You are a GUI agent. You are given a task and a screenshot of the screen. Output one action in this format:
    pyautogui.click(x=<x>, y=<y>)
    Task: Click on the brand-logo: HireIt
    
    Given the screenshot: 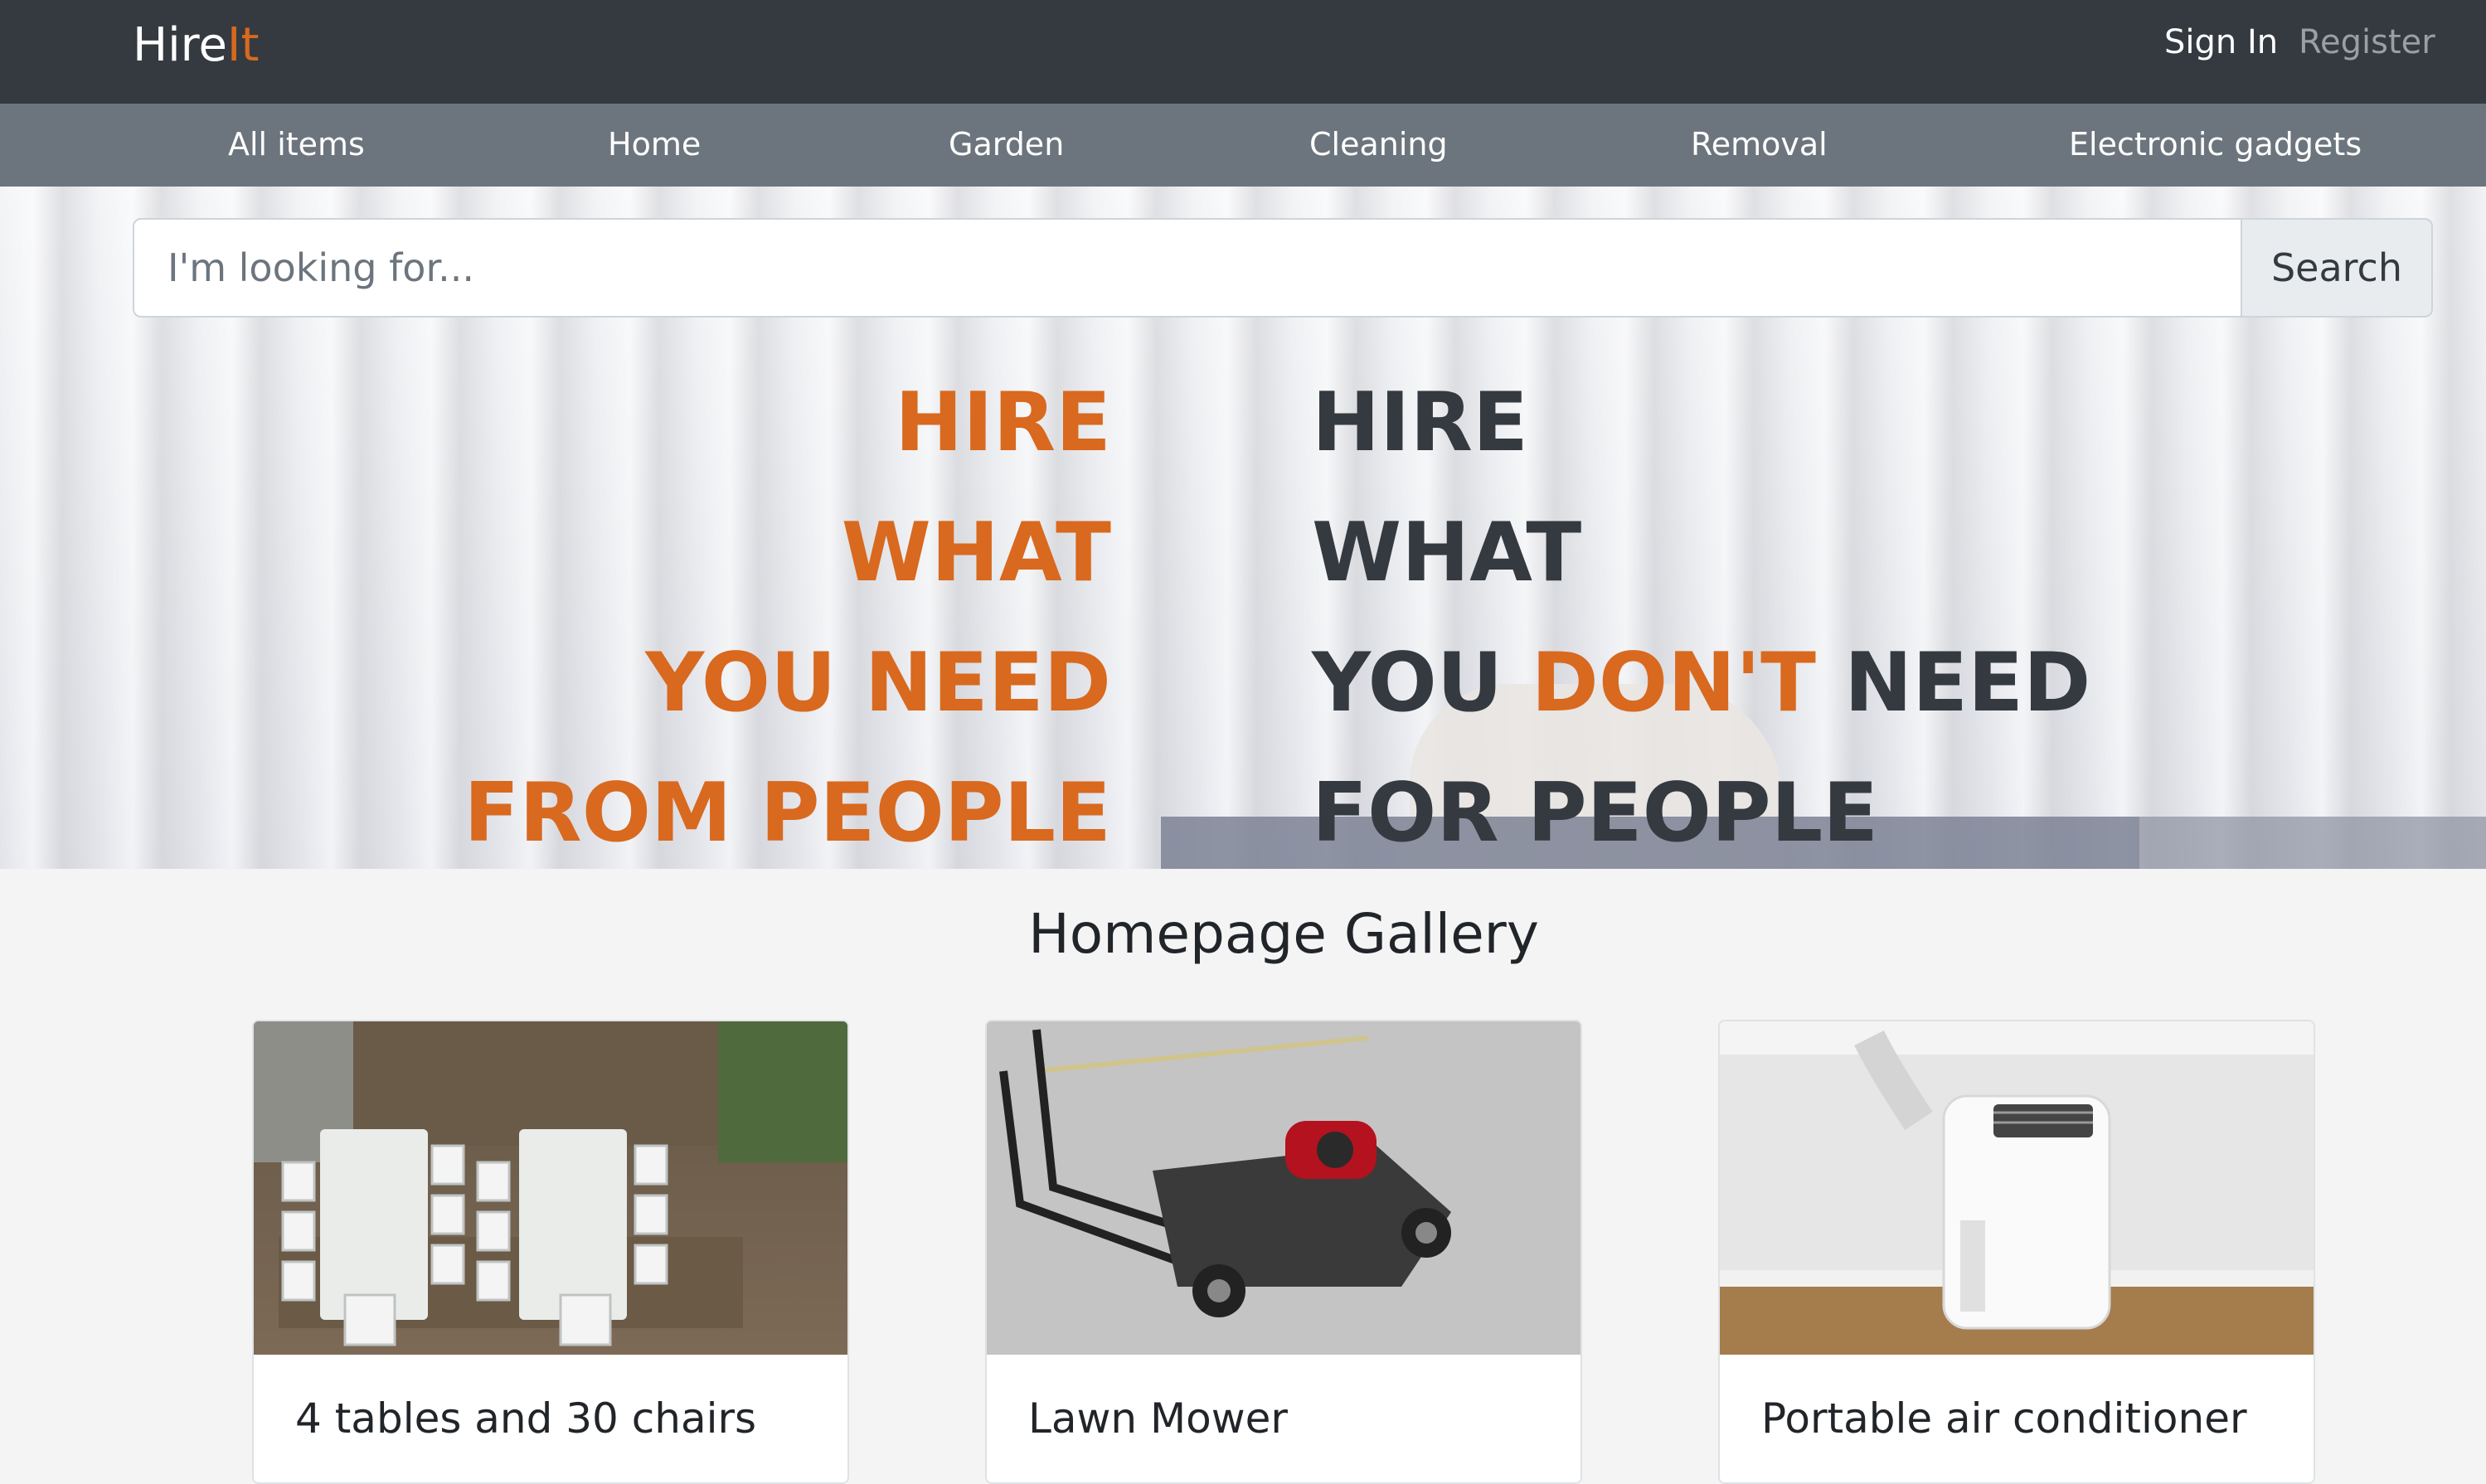 What is the action you would take?
    pyautogui.click(x=196, y=45)
    